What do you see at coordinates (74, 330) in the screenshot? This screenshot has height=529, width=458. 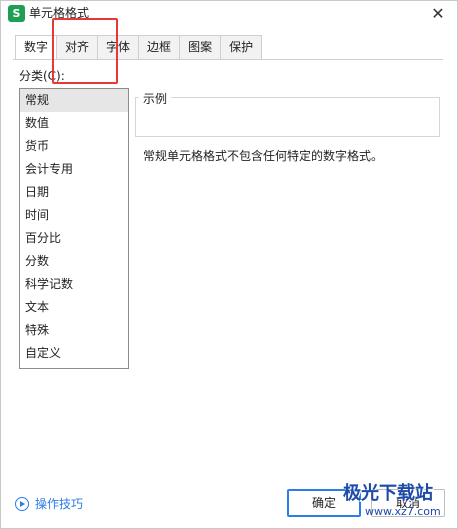 I see `category-item-special: 特殊` at bounding box center [74, 330].